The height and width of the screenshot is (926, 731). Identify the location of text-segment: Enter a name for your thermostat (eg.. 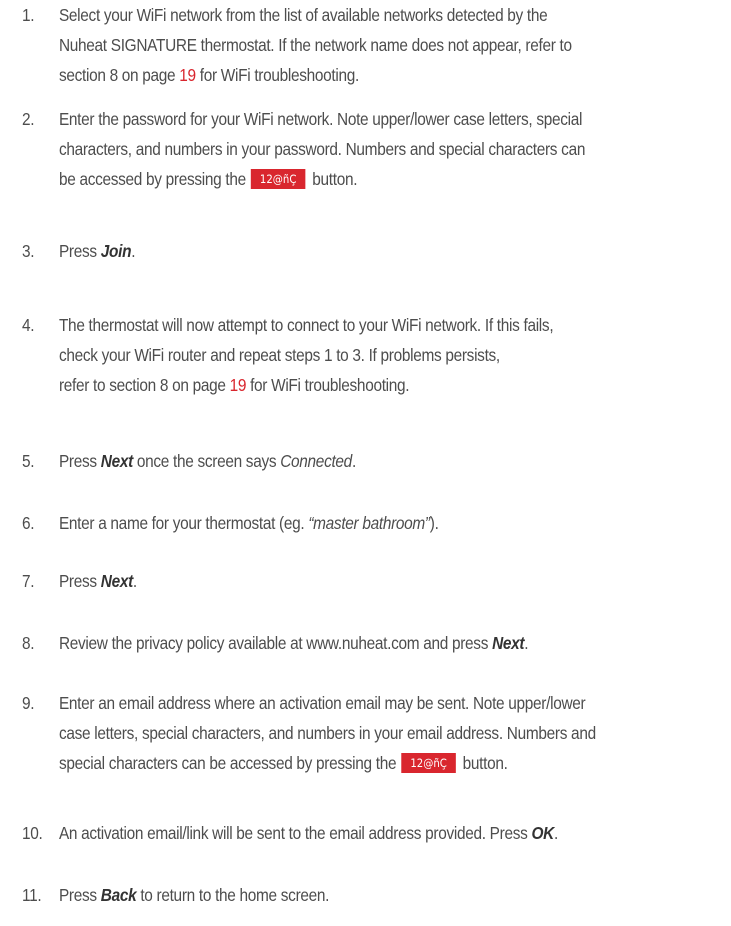
(183, 523).